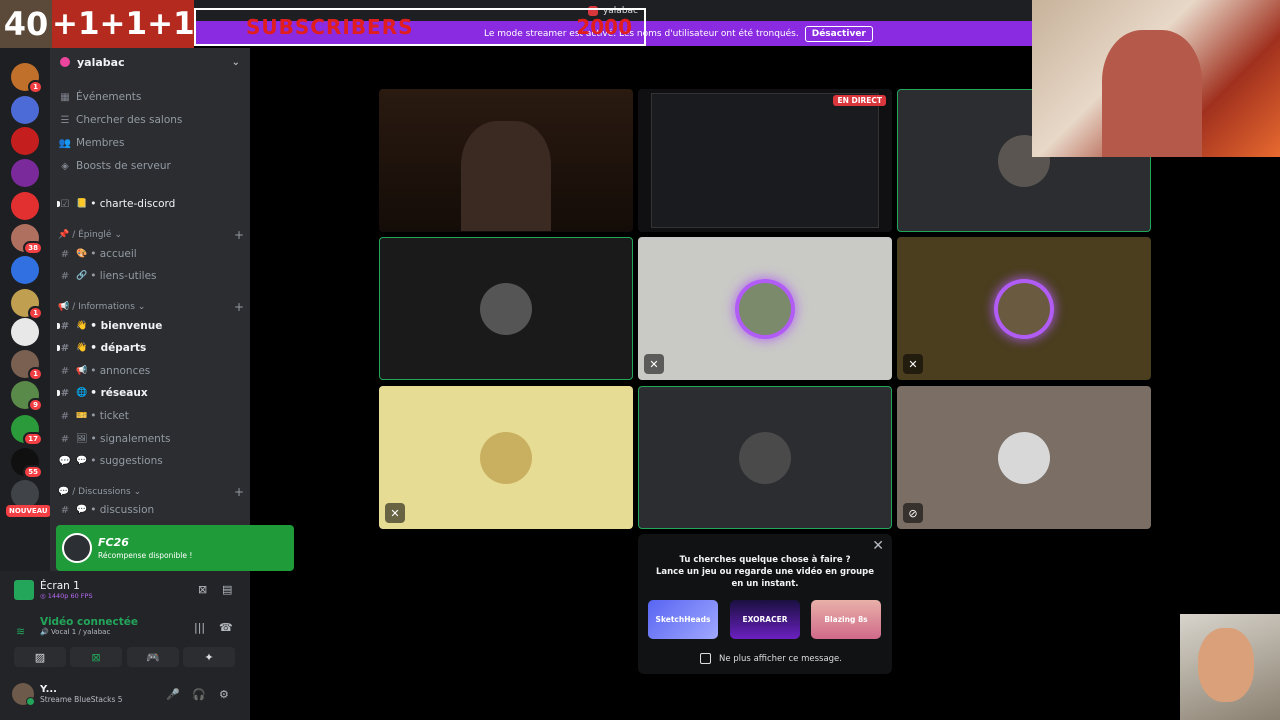 The height and width of the screenshot is (720, 1280). Describe the element at coordinates (151, 416) in the screenshot. I see `channel-ticket: # 🎫 • ticket` at that location.